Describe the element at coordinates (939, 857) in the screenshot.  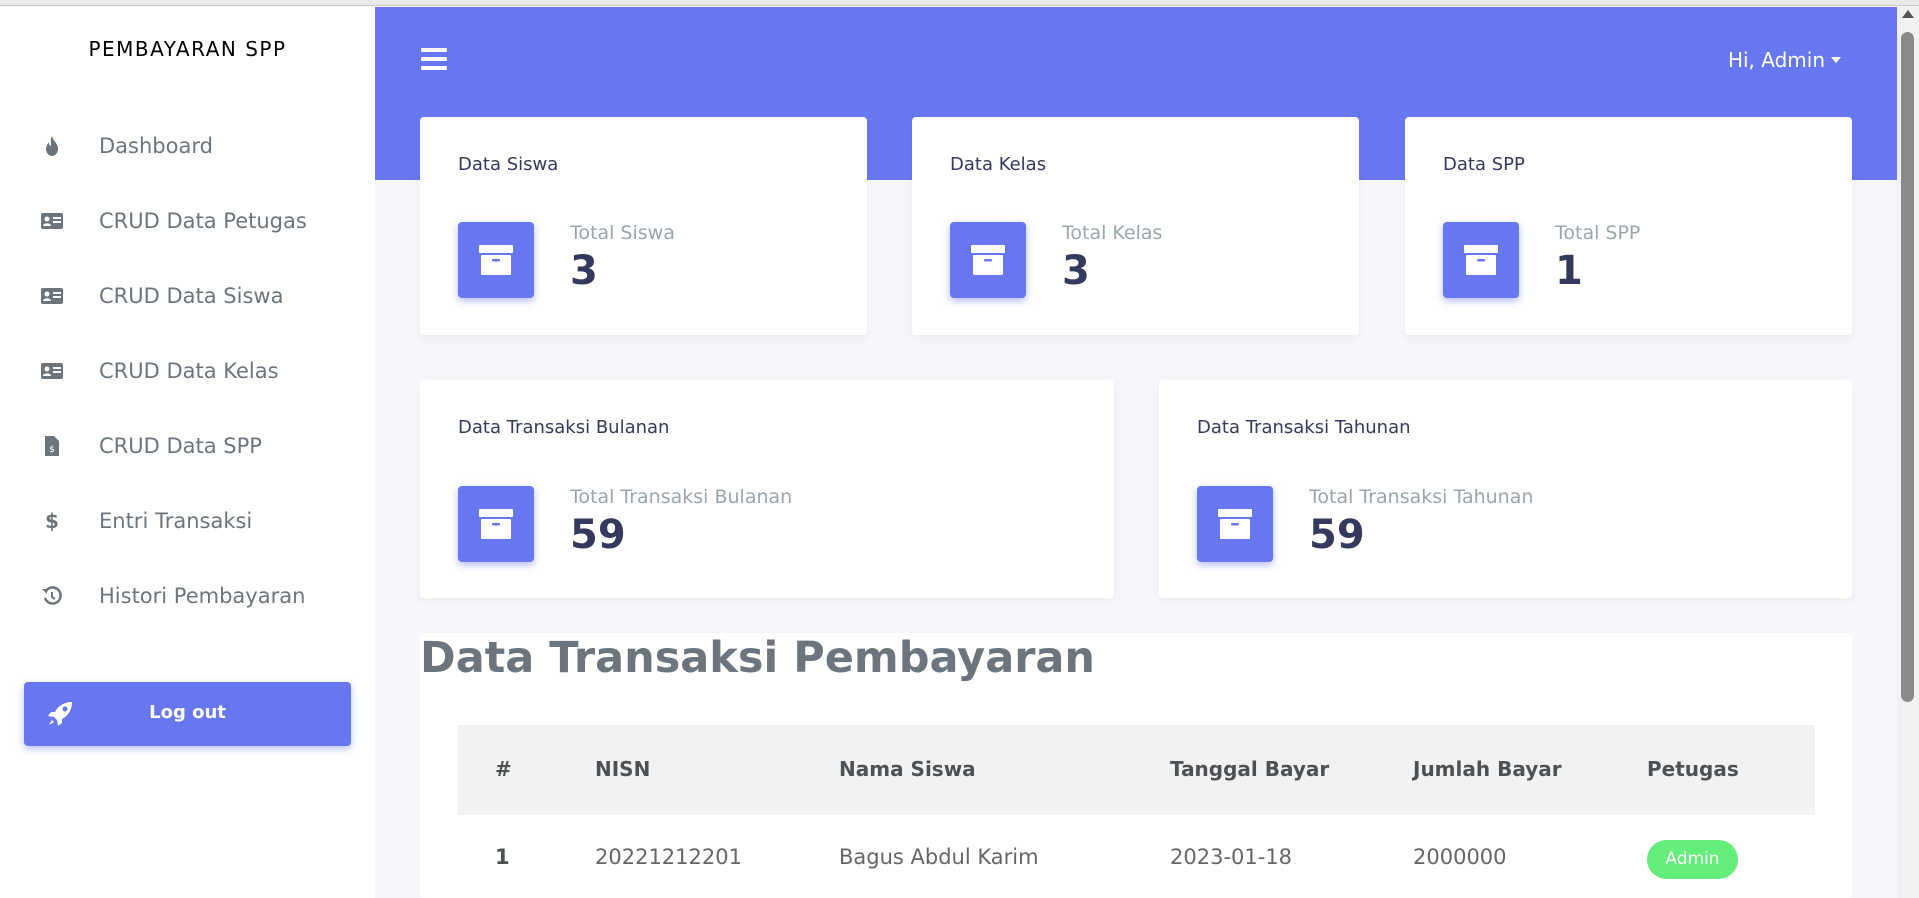
I see `cell-nama-siswa: Bagus Abdul Karim` at that location.